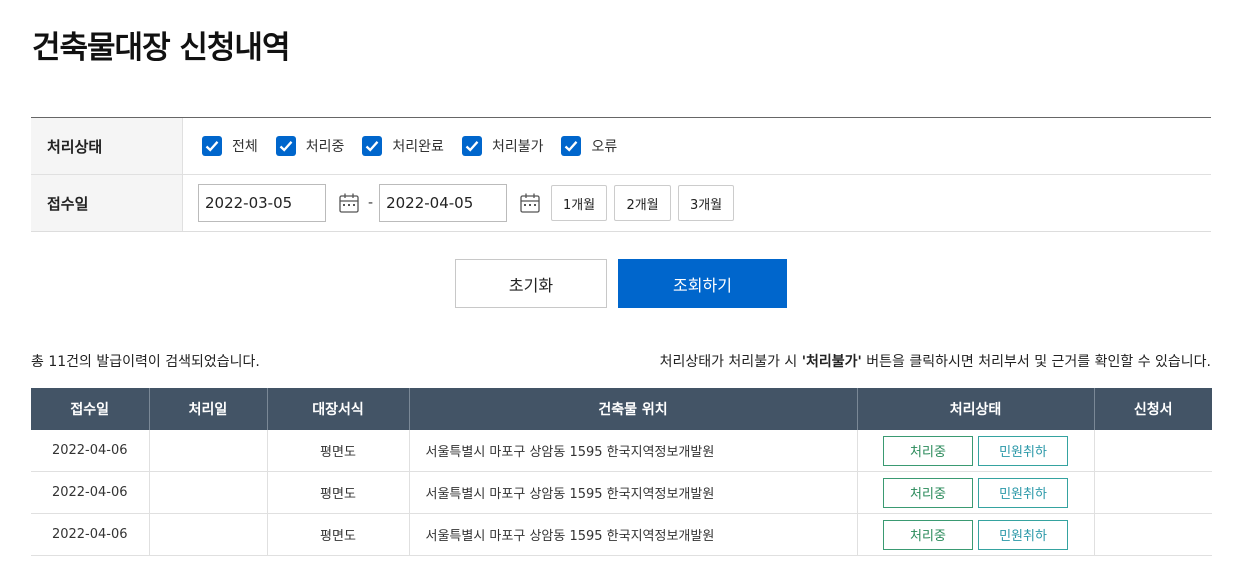 The height and width of the screenshot is (561, 1247). What do you see at coordinates (1036, 362) in the screenshot?
I see `notice-suffix: 버튼을 클릭하시면 처리부서 및 근거를 확인할 수 있습니다.` at bounding box center [1036, 362].